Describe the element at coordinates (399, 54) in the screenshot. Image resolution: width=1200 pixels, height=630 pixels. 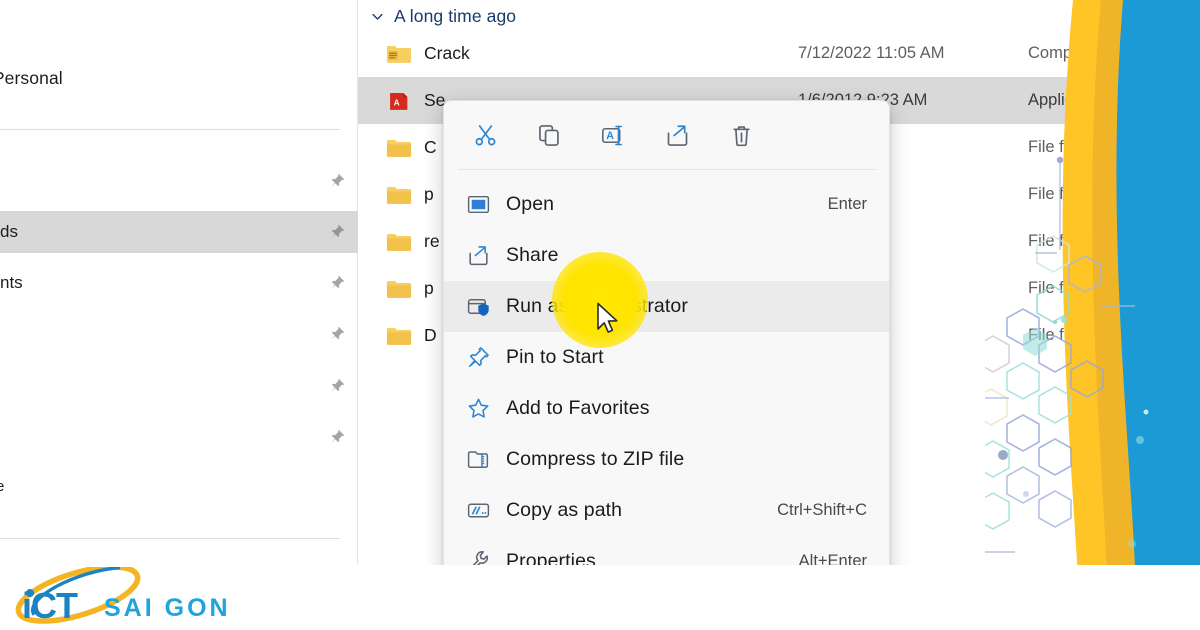
I see `folder-special-icon` at that location.